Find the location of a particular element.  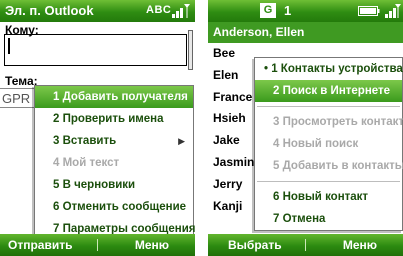

menu-item-label: 2 Поиск в Интернете is located at coordinates (332, 91).